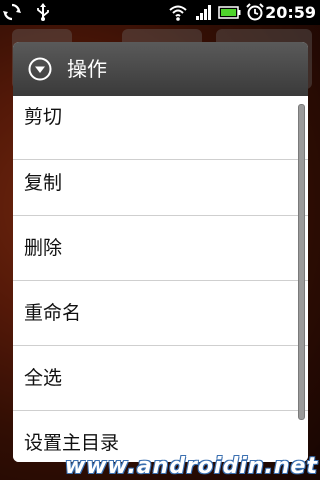 The image size is (320, 480). I want to click on menu-item-delete: 删除, so click(160, 248).